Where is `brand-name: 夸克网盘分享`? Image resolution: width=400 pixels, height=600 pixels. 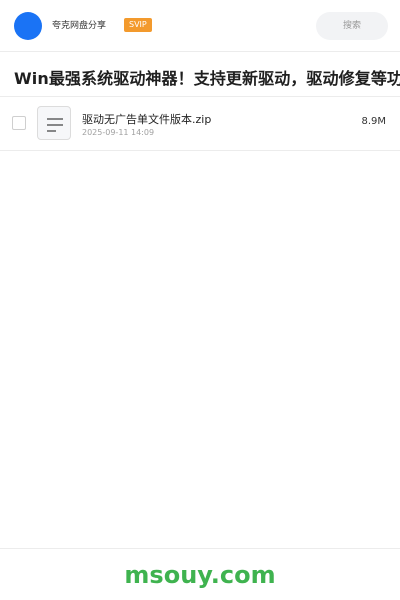 brand-name: 夸克网盘分享 is located at coordinates (79, 26).